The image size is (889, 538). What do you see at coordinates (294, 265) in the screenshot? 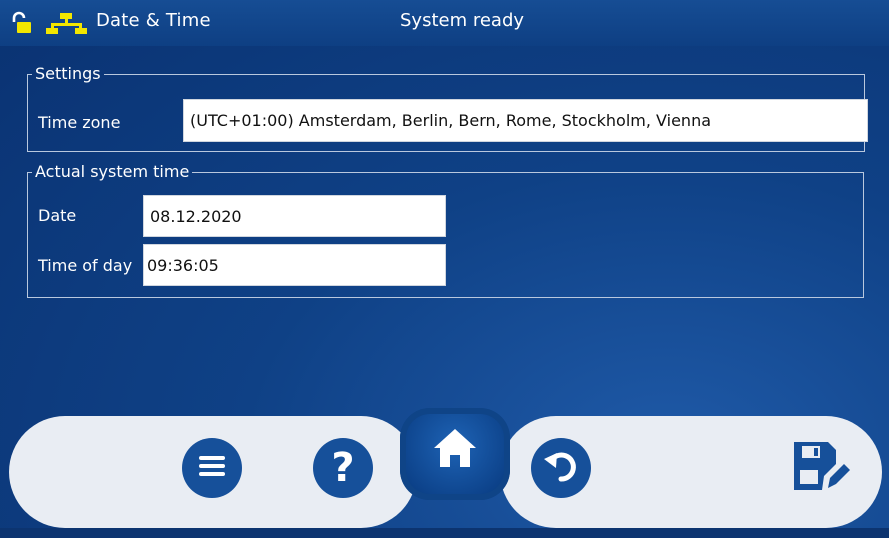
I see `time-of-day-field: 09:36:05` at bounding box center [294, 265].